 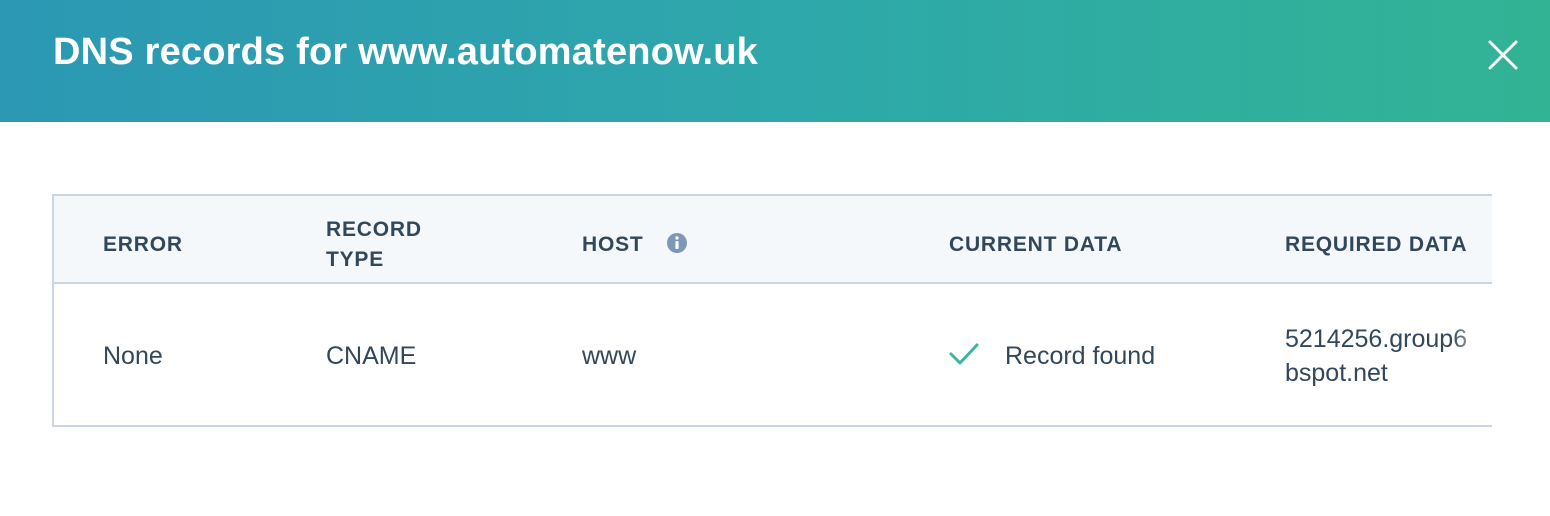 What do you see at coordinates (371, 356) in the screenshot?
I see `cell-record-type: CNAME` at bounding box center [371, 356].